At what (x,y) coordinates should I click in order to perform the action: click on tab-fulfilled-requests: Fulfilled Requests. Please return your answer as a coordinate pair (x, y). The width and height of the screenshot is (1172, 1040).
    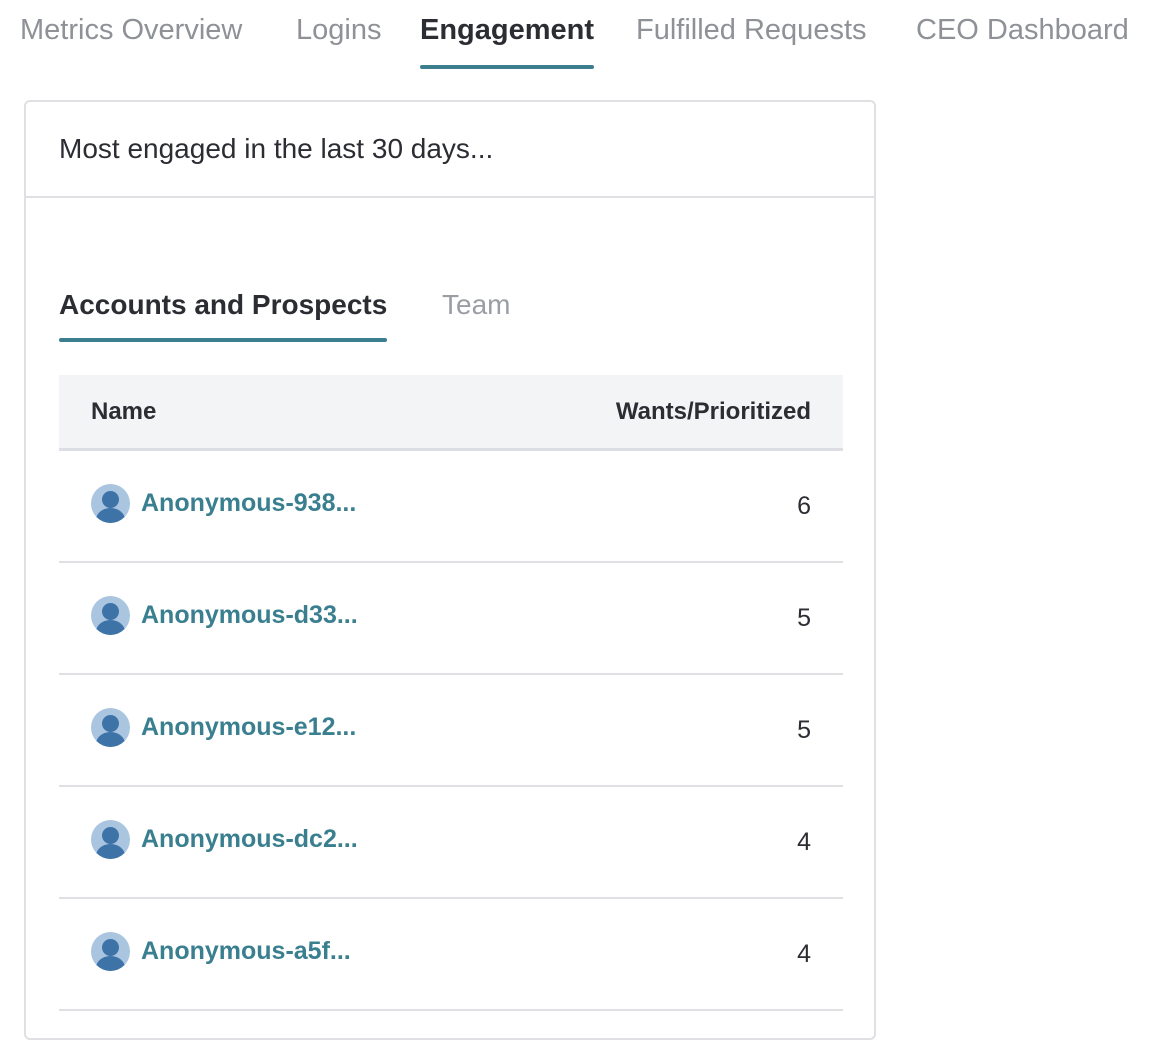
    Looking at the image, I should click on (751, 30).